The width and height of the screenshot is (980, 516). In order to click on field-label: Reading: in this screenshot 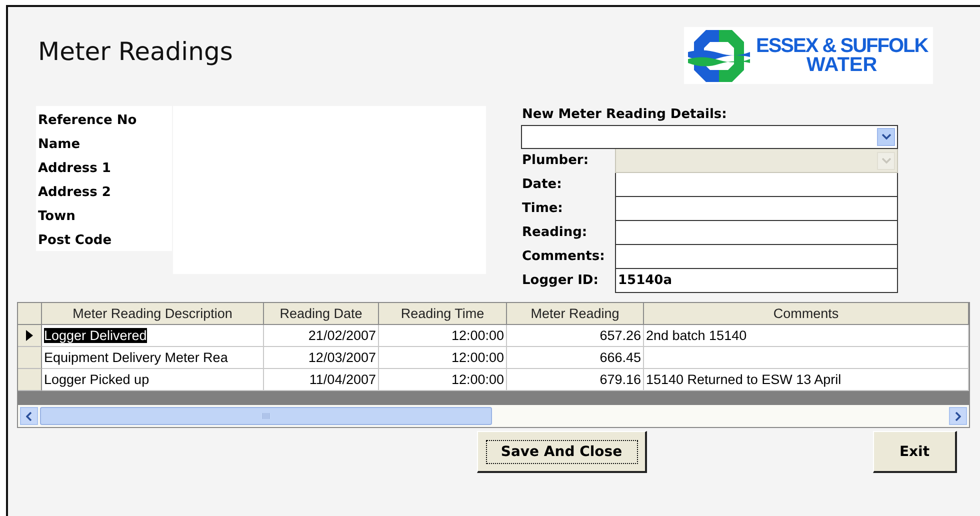, I will do `click(554, 233)`.